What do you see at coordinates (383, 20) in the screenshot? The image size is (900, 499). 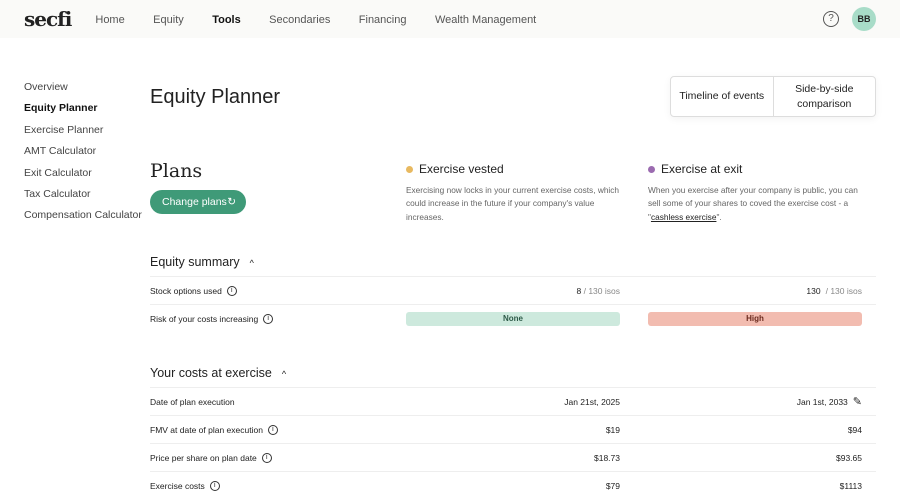 I see `nav-financing: Financing` at bounding box center [383, 20].